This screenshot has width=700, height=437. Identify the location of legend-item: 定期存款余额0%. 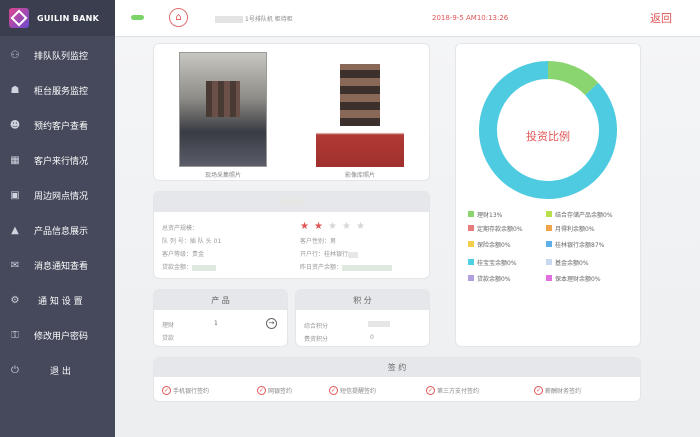
(506, 228).